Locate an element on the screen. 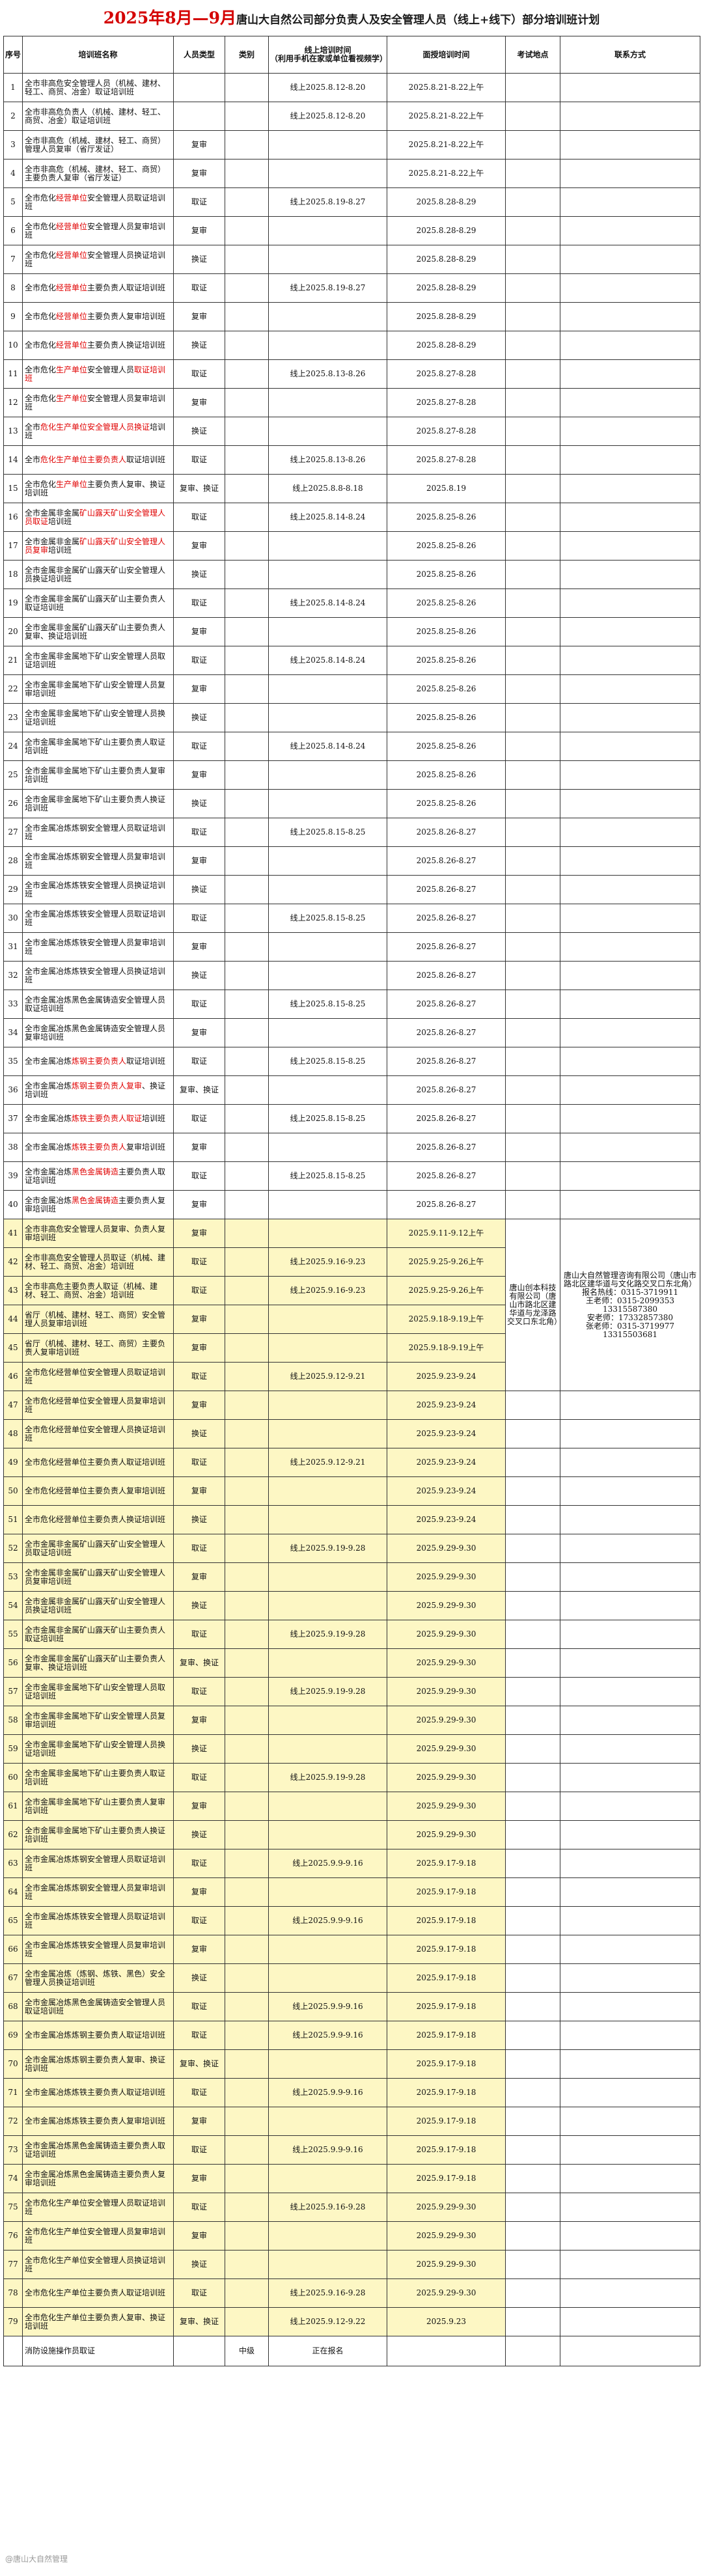 This screenshot has height=2576, width=703. row-no: 77 is located at coordinates (13, 2264).